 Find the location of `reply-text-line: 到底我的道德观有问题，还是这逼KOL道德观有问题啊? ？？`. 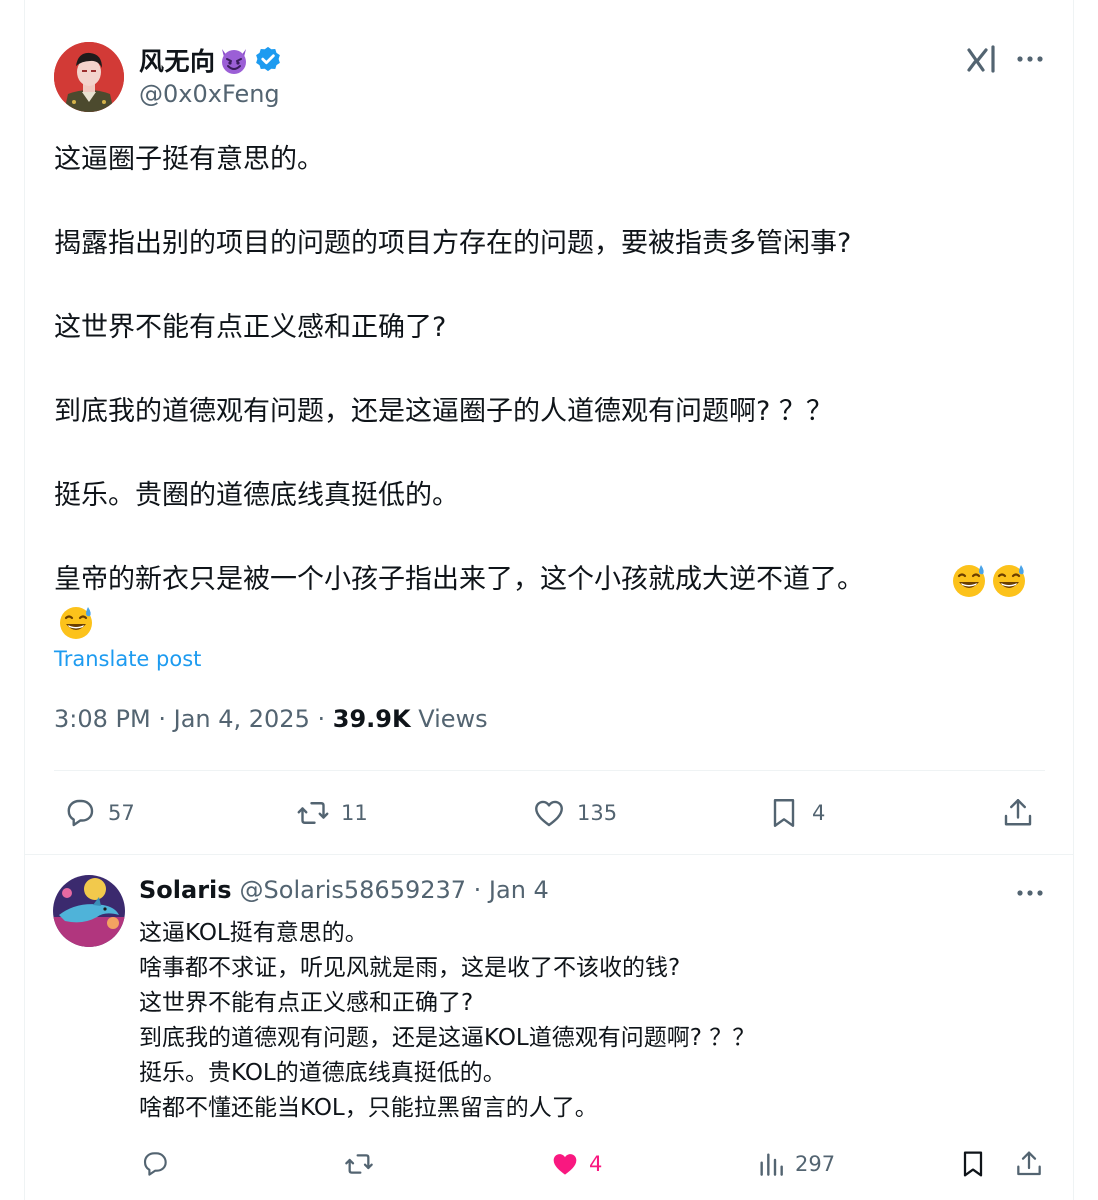

reply-text-line: 到底我的道德观有问题，还是这逼KOL道德观有问题啊? ？？ is located at coordinates (447, 1038).